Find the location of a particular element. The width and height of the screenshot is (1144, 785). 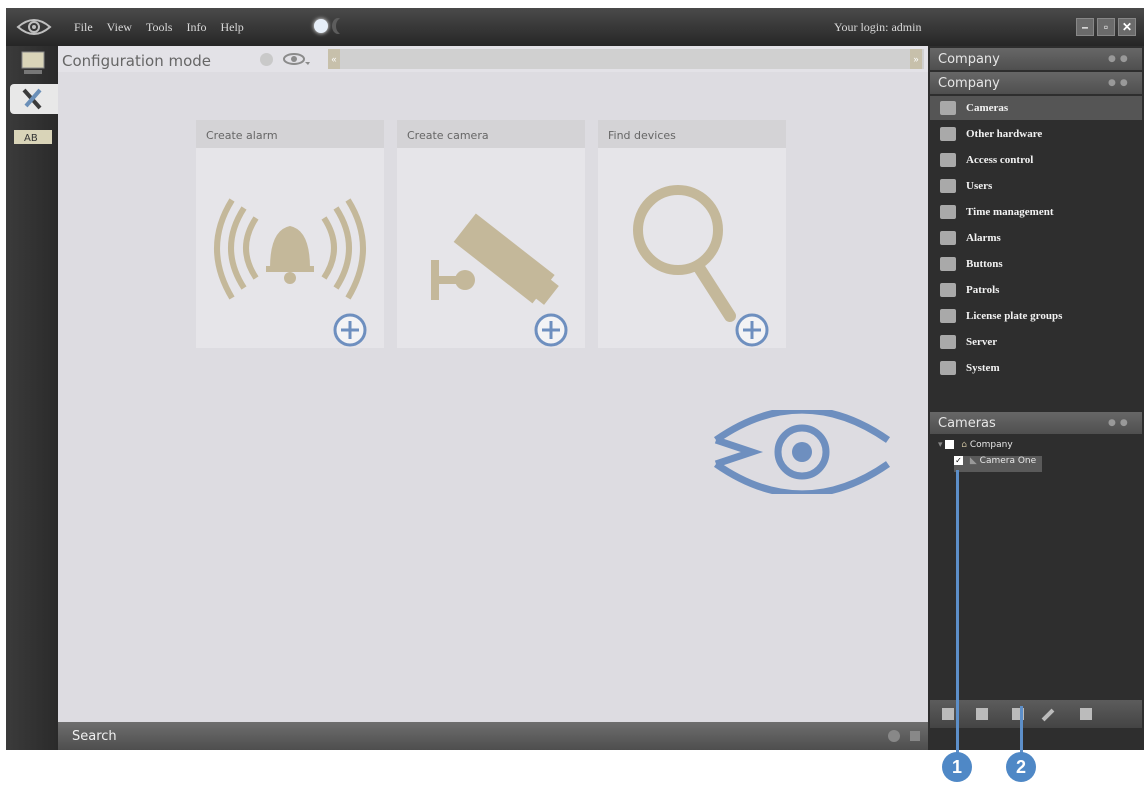

svg-text: AB is located at coordinates (31, 138).